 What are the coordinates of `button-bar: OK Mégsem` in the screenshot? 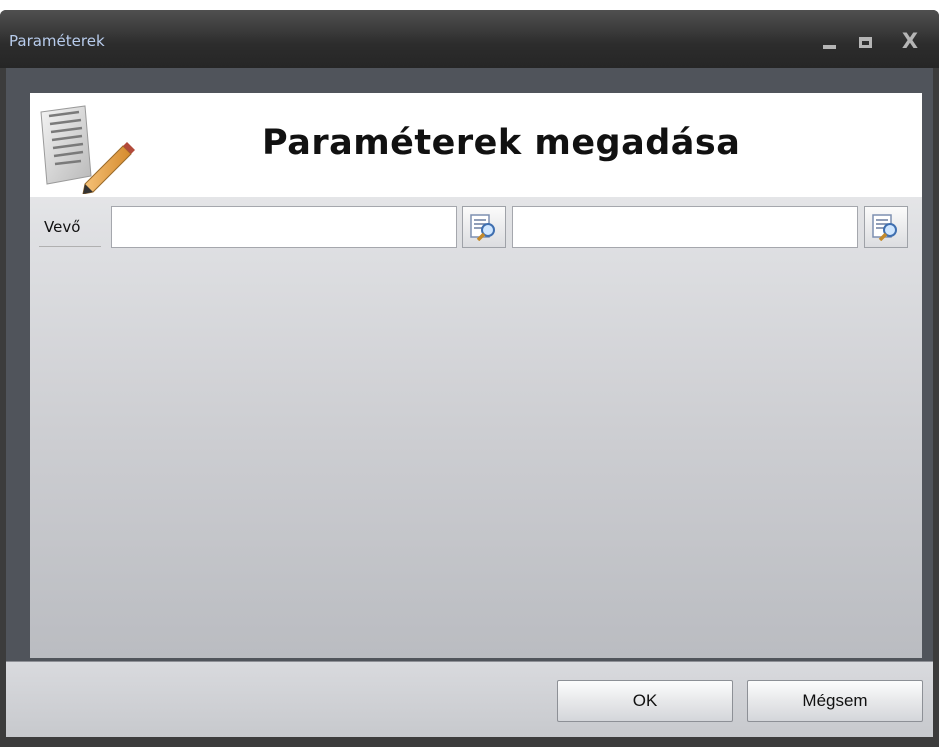 It's located at (469, 699).